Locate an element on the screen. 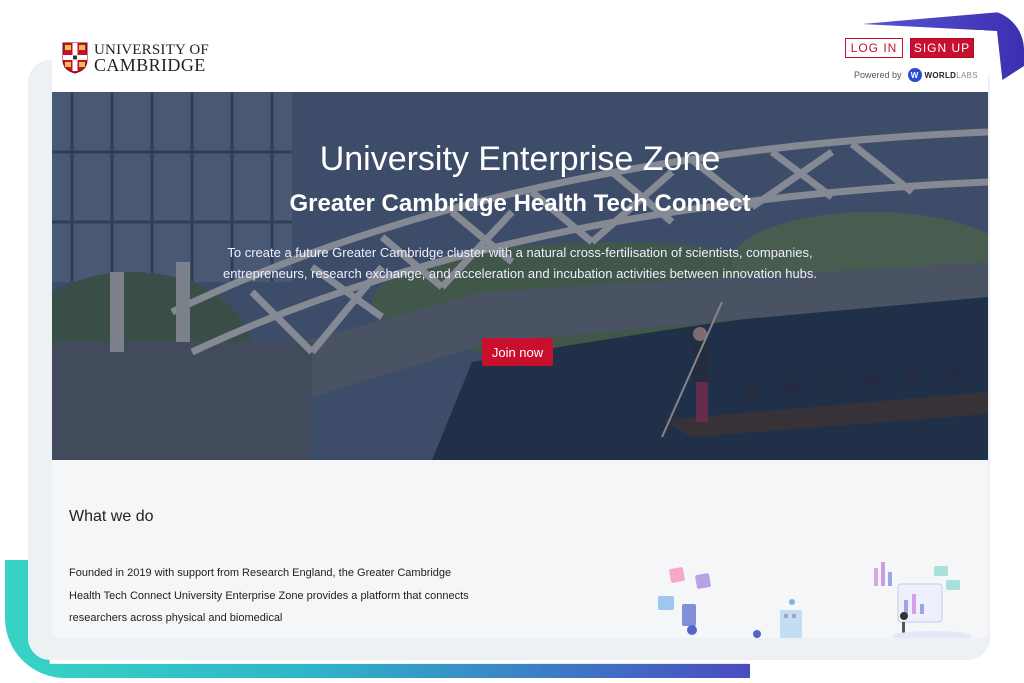 This screenshot has width=1024, height=683. logo-line-2: CAMBRIDGE is located at coordinates (150, 65).